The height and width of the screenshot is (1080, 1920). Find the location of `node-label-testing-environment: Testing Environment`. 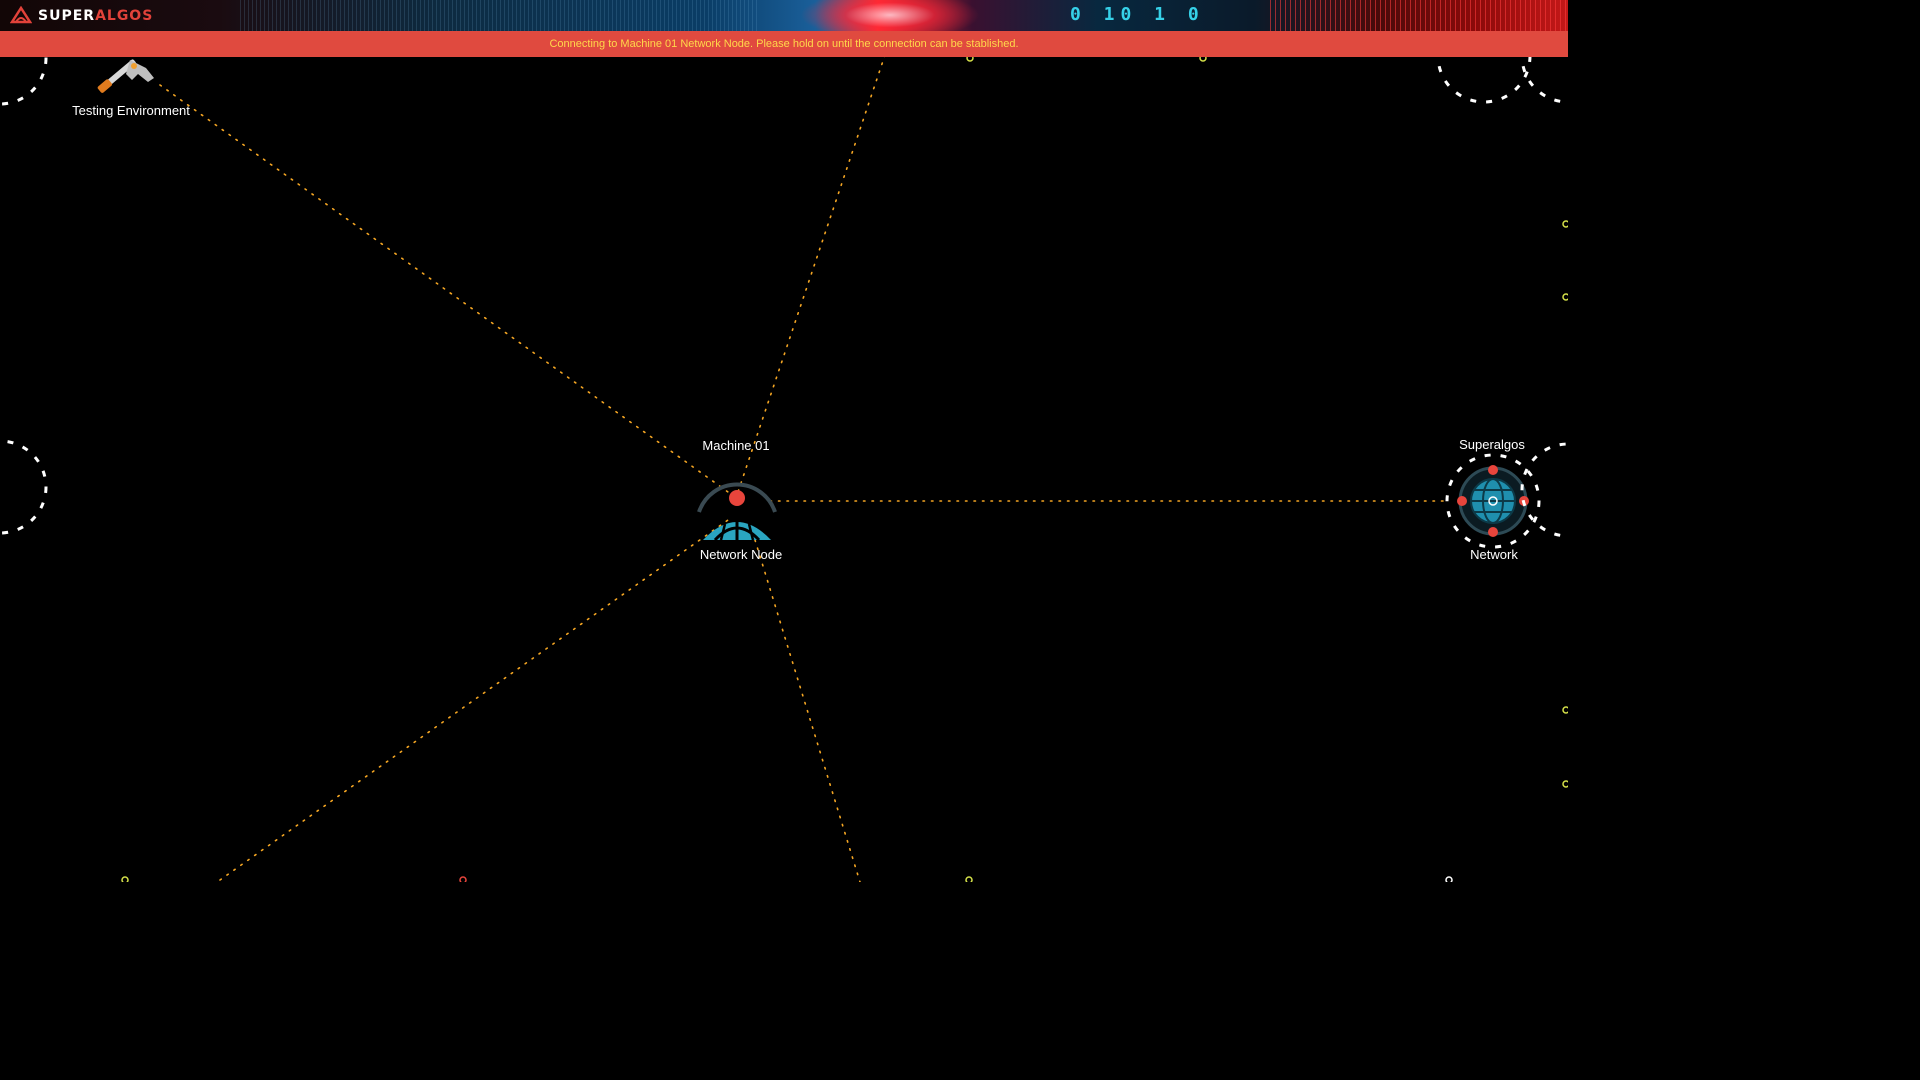

node-label-testing-environment: Testing Environment is located at coordinates (131, 110).